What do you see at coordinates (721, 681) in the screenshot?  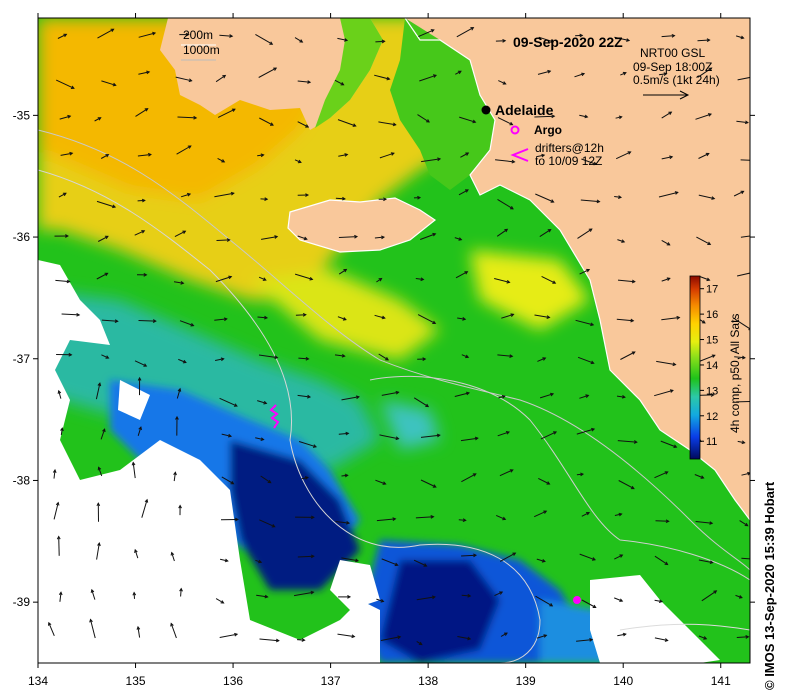 I see `lon-tick-label: 141` at bounding box center [721, 681].